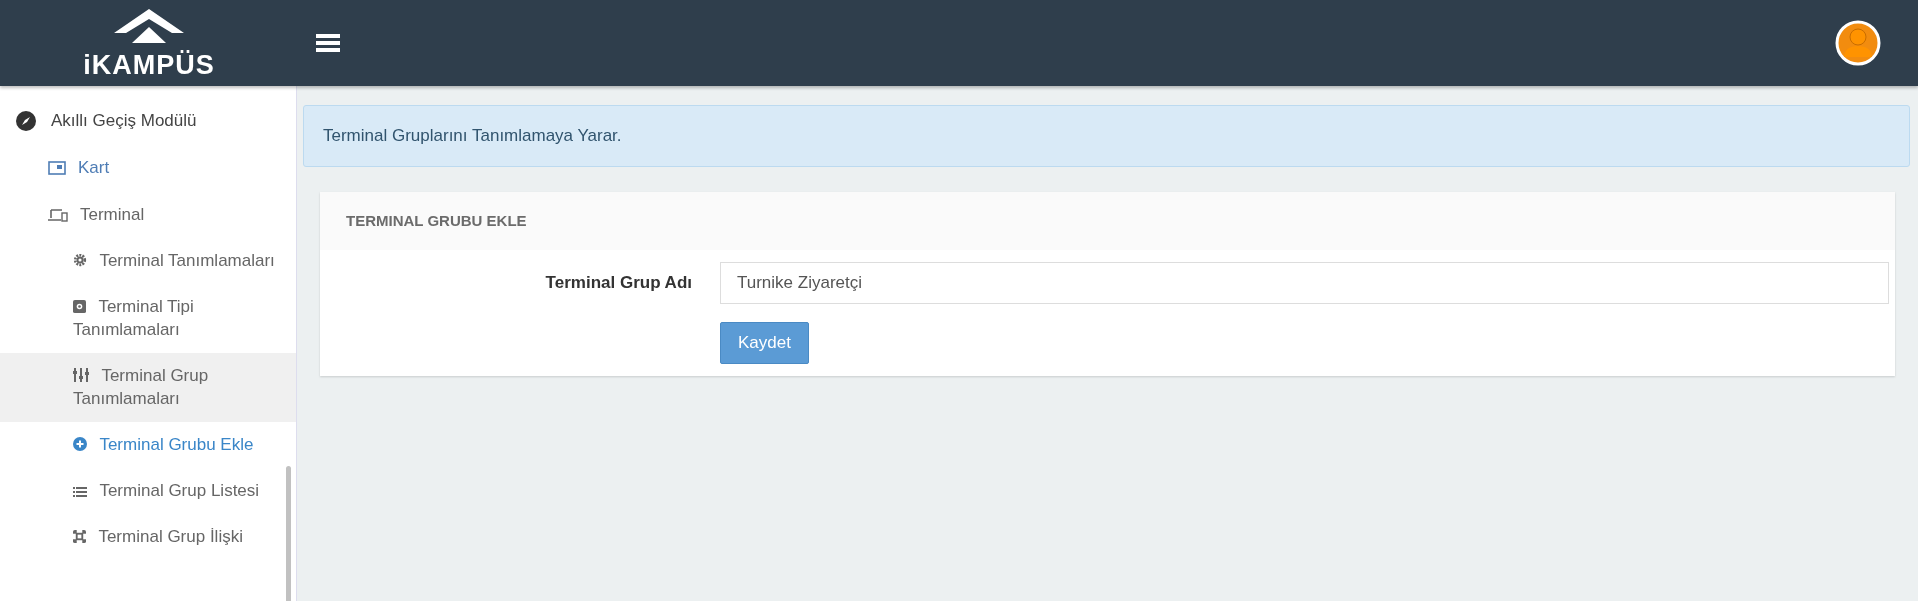 The height and width of the screenshot is (601, 1918). What do you see at coordinates (79, 306) in the screenshot?
I see `square-gear-icon` at bounding box center [79, 306].